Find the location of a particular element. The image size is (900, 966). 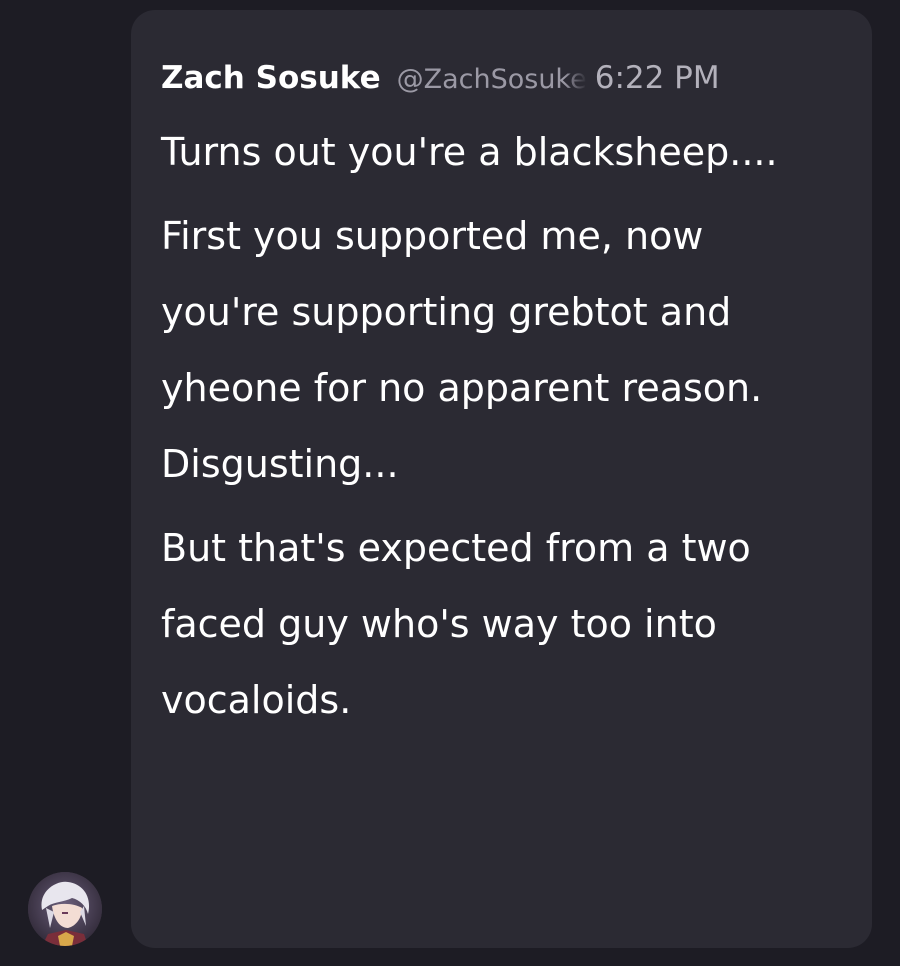

timestamp: 6:22 PM is located at coordinates (657, 78).